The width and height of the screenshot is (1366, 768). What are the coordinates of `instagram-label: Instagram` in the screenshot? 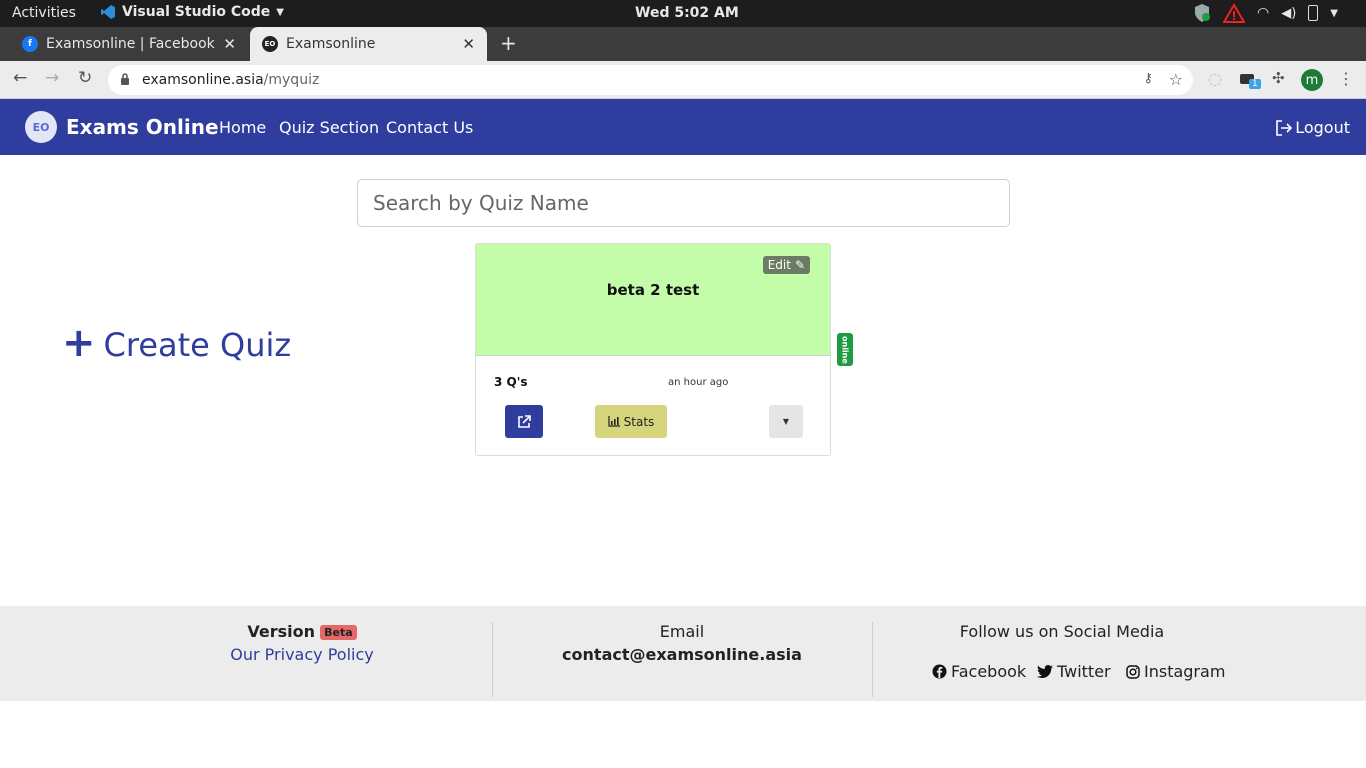 It's located at (1185, 671).